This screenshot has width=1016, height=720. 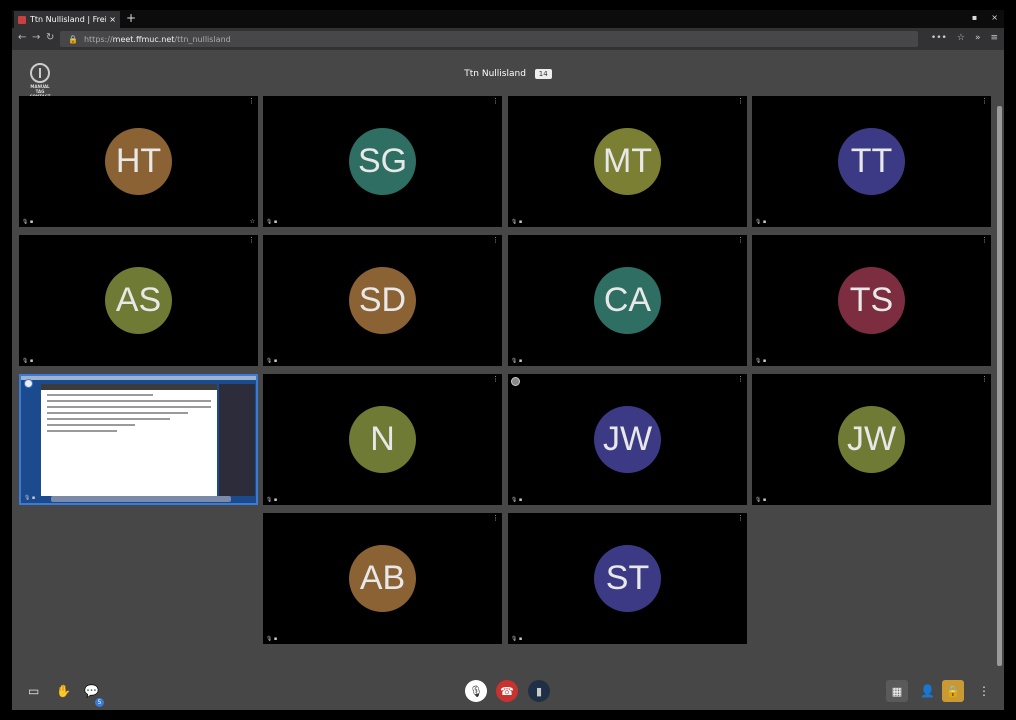 What do you see at coordinates (994, 38) in the screenshot?
I see `hamburger-menu-icon: ≡` at bounding box center [994, 38].